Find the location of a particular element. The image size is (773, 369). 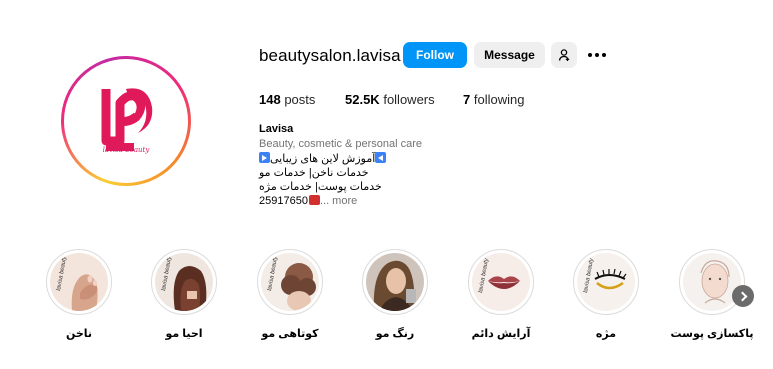

profile-username: beautysalon.lavisa is located at coordinates (330, 55).